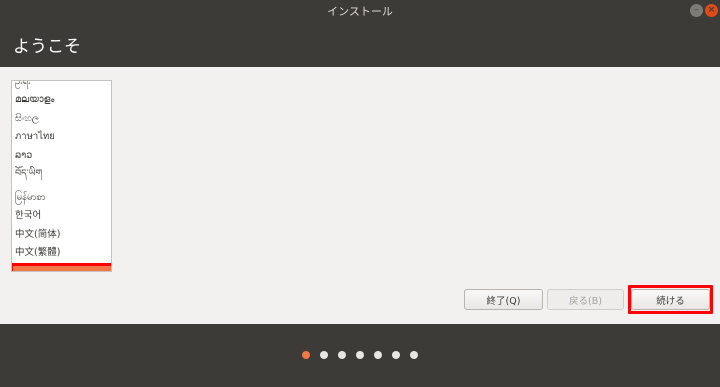  Describe the element at coordinates (306, 355) in the screenshot. I see `progress-dot-current` at that location.